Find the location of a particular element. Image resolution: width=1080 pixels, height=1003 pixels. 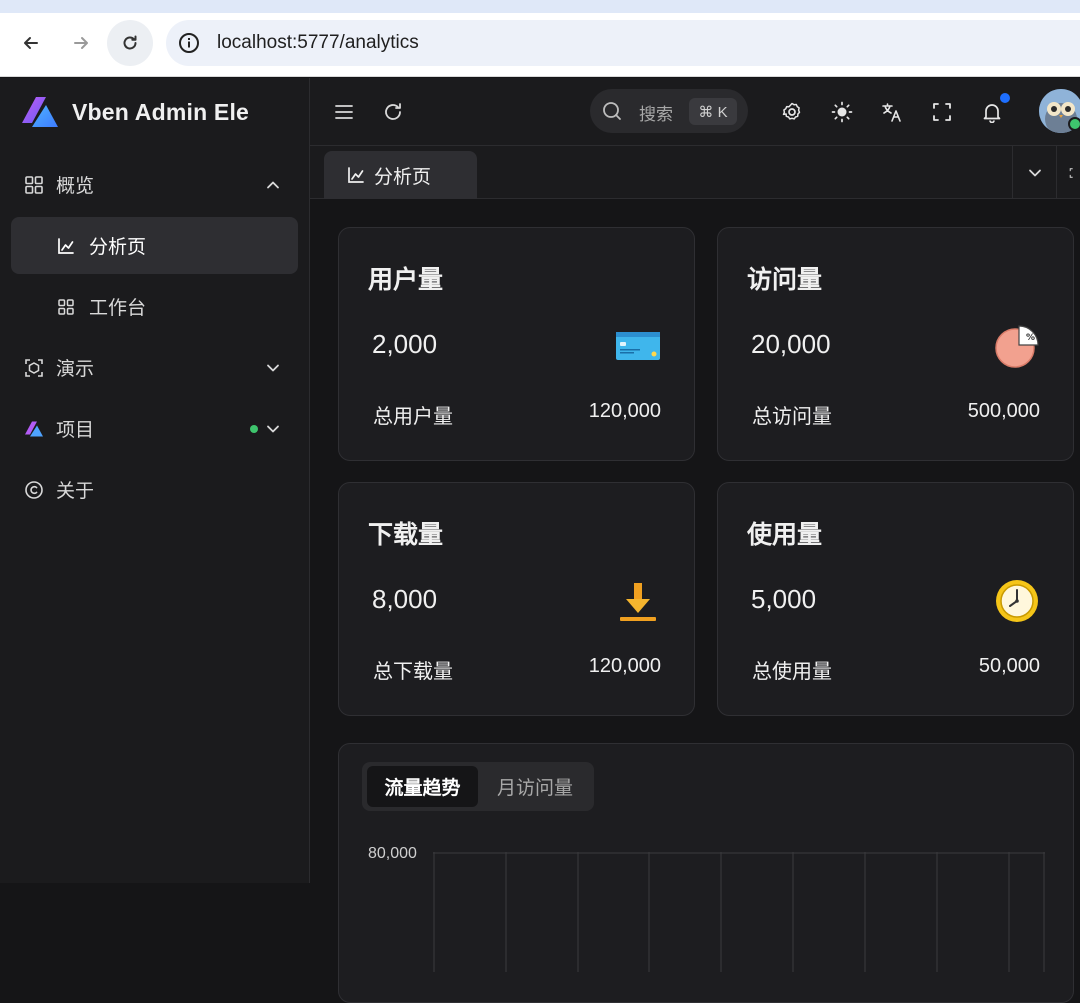

copyright-icon is located at coordinates (34, 490).